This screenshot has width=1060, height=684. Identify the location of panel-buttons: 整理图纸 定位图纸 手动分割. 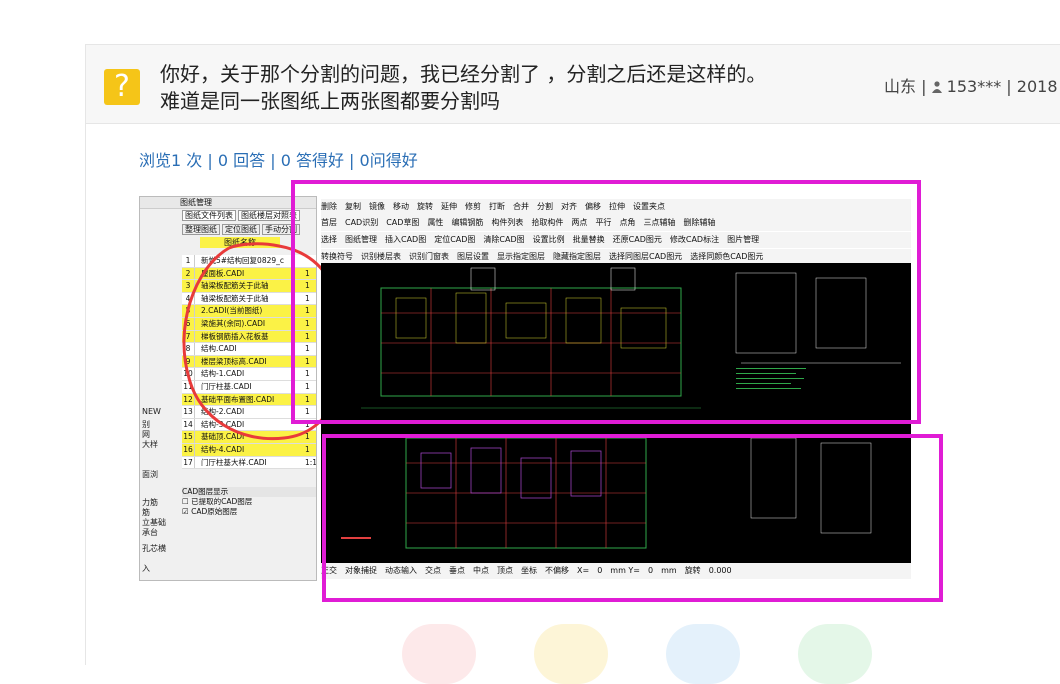
(228, 230).